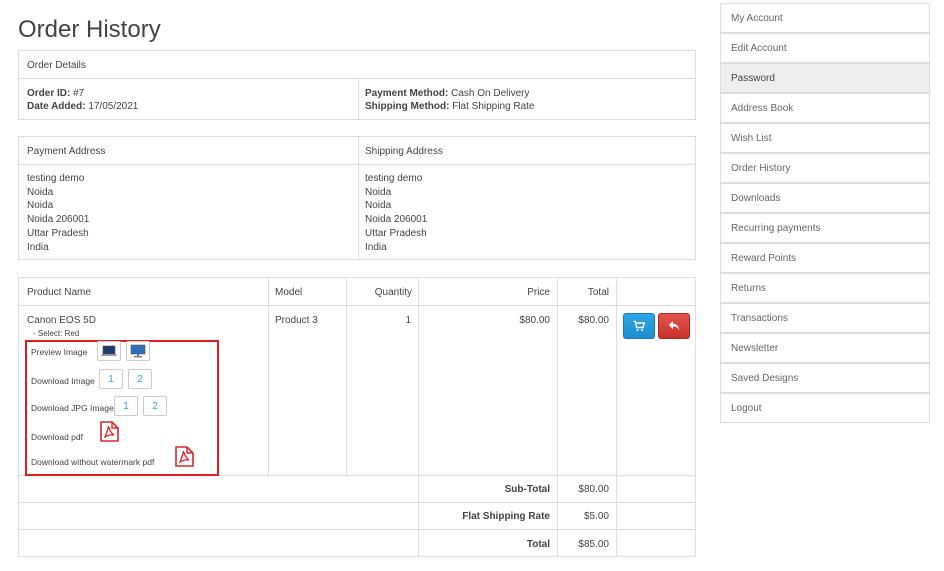 The width and height of the screenshot is (944, 571). What do you see at coordinates (534, 320) in the screenshot?
I see `product-price: $80.00` at bounding box center [534, 320].